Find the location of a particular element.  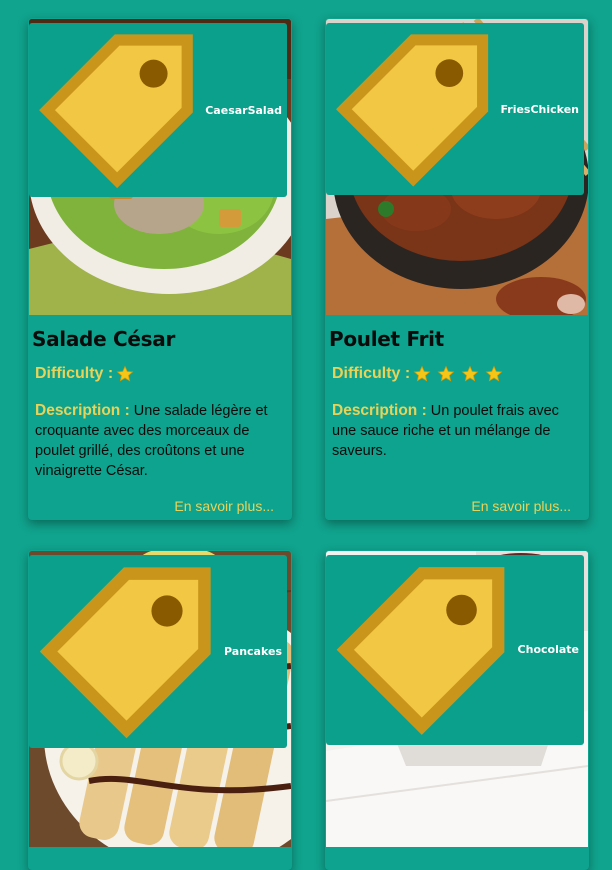

category-tag: Pancakes is located at coordinates (158, 651).